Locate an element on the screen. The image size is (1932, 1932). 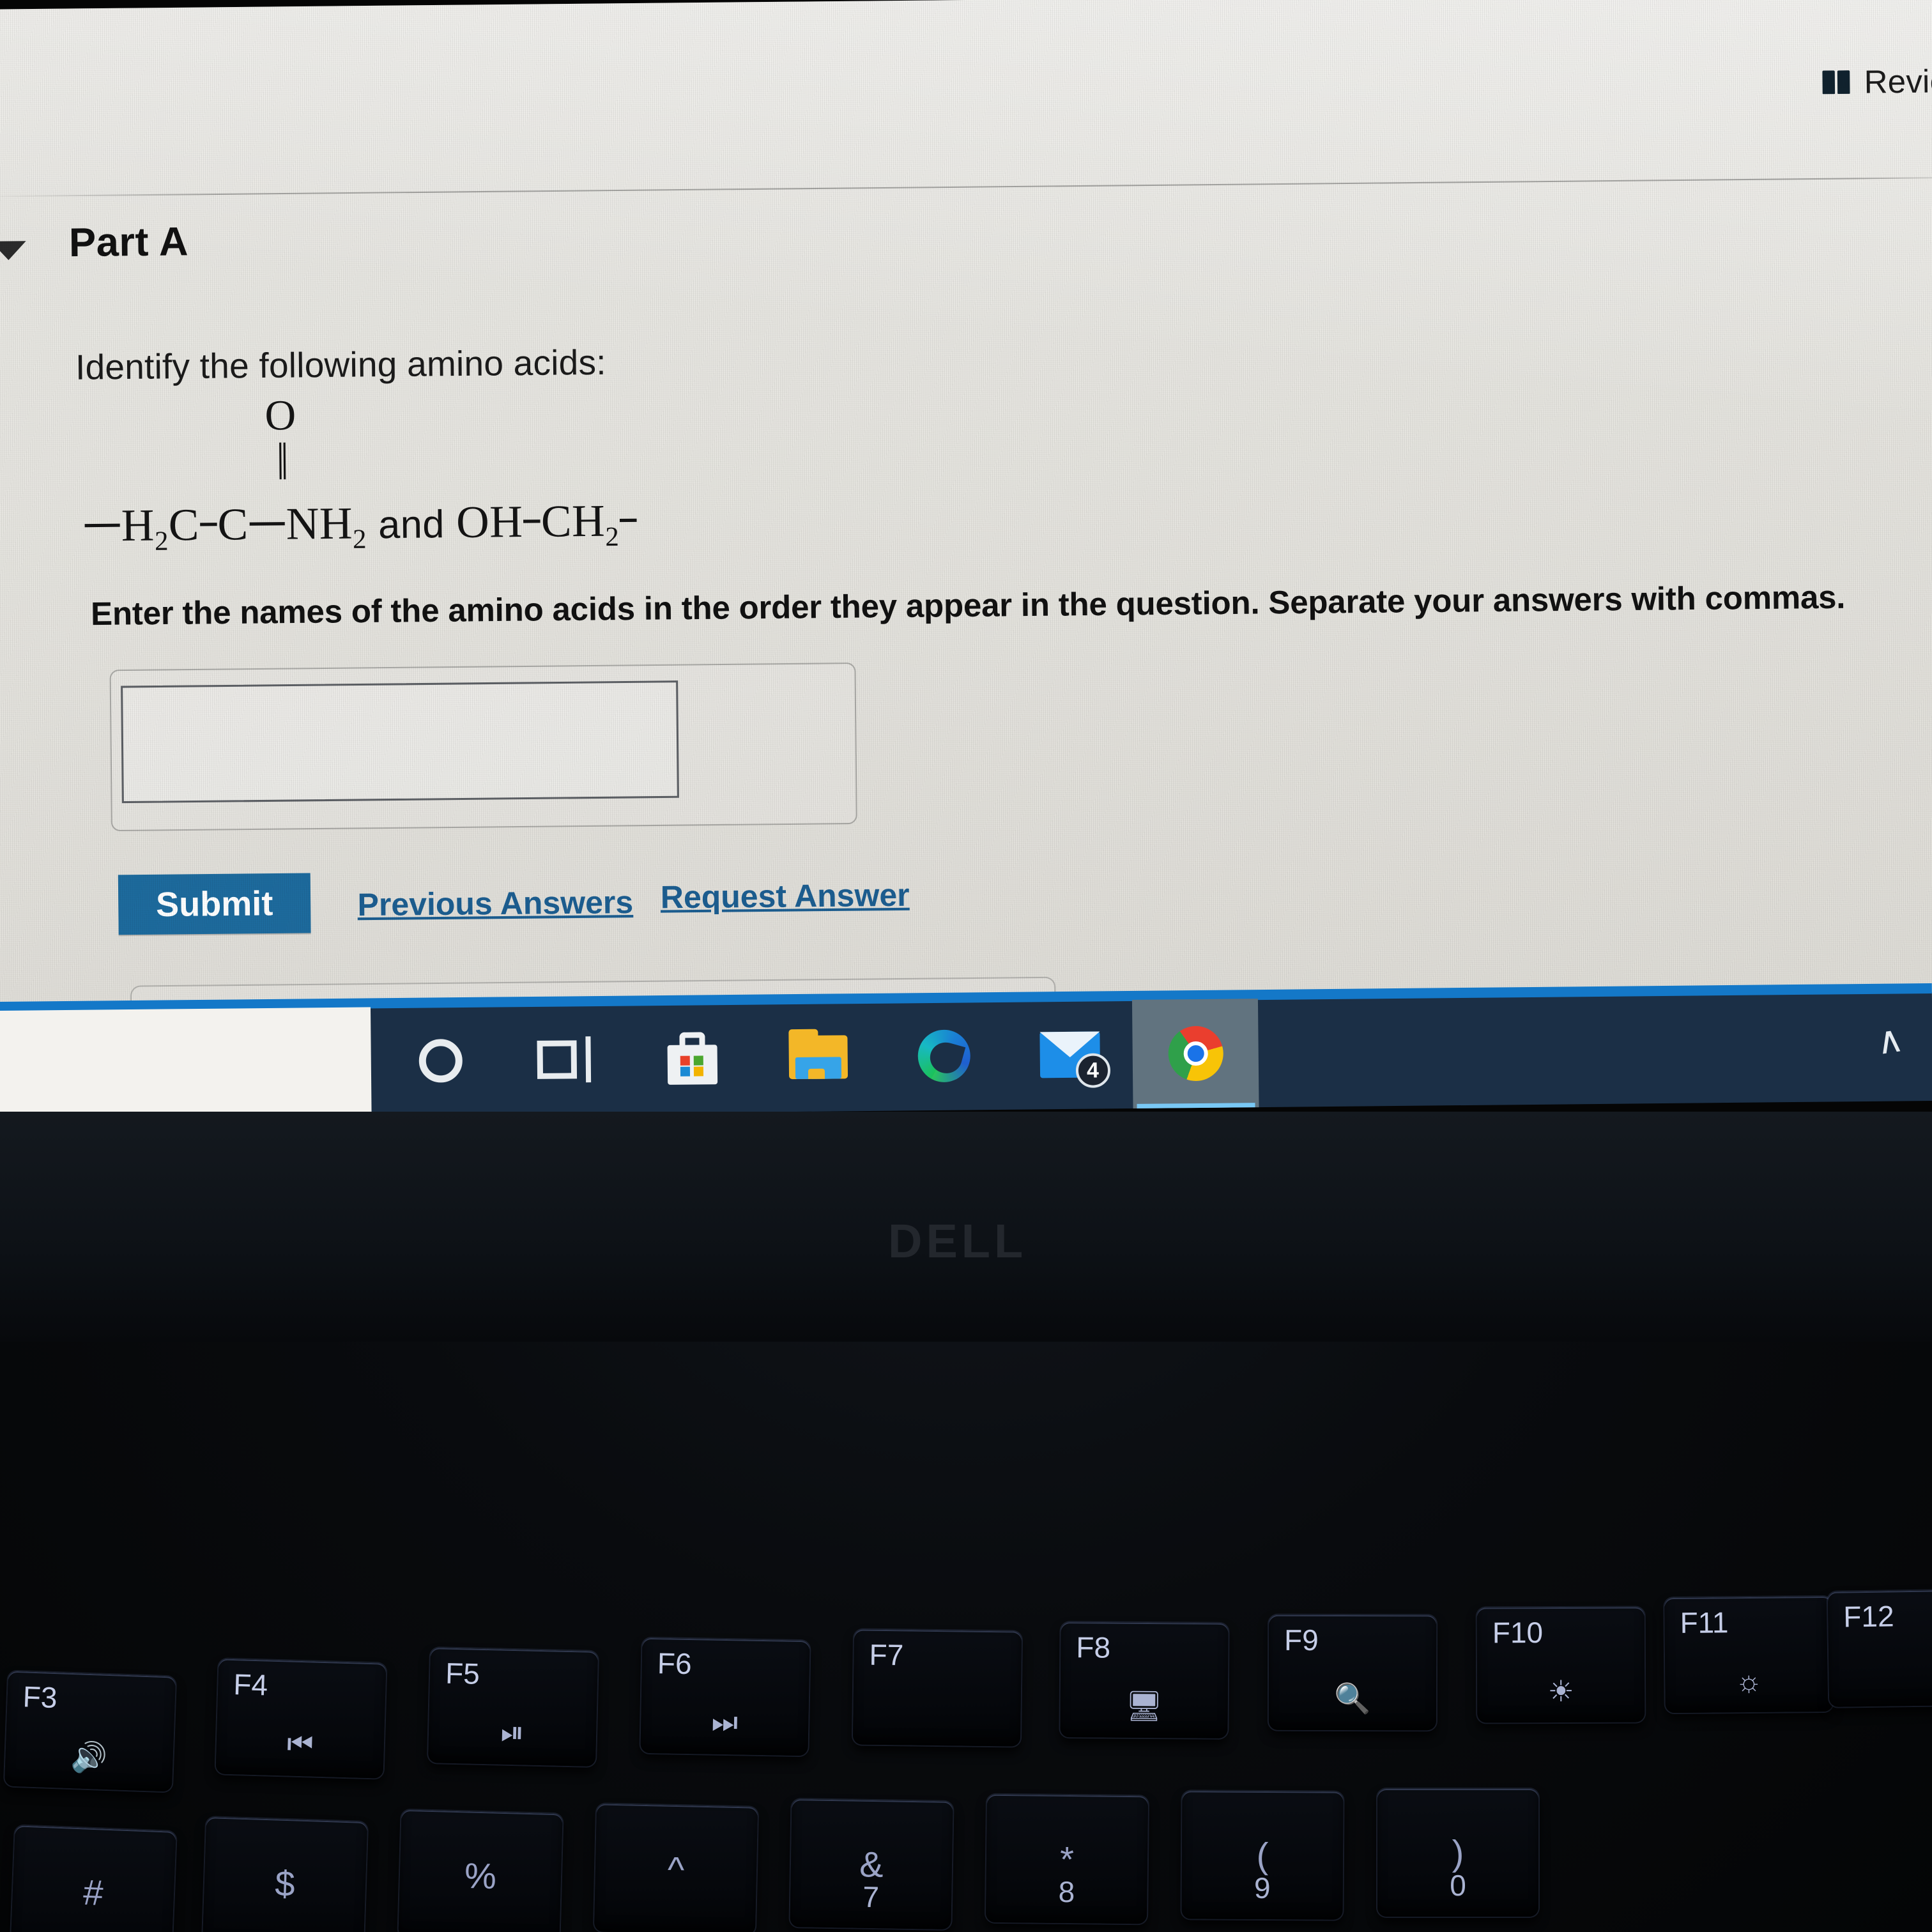
review-button: Review is located at coordinates (1877, 81).